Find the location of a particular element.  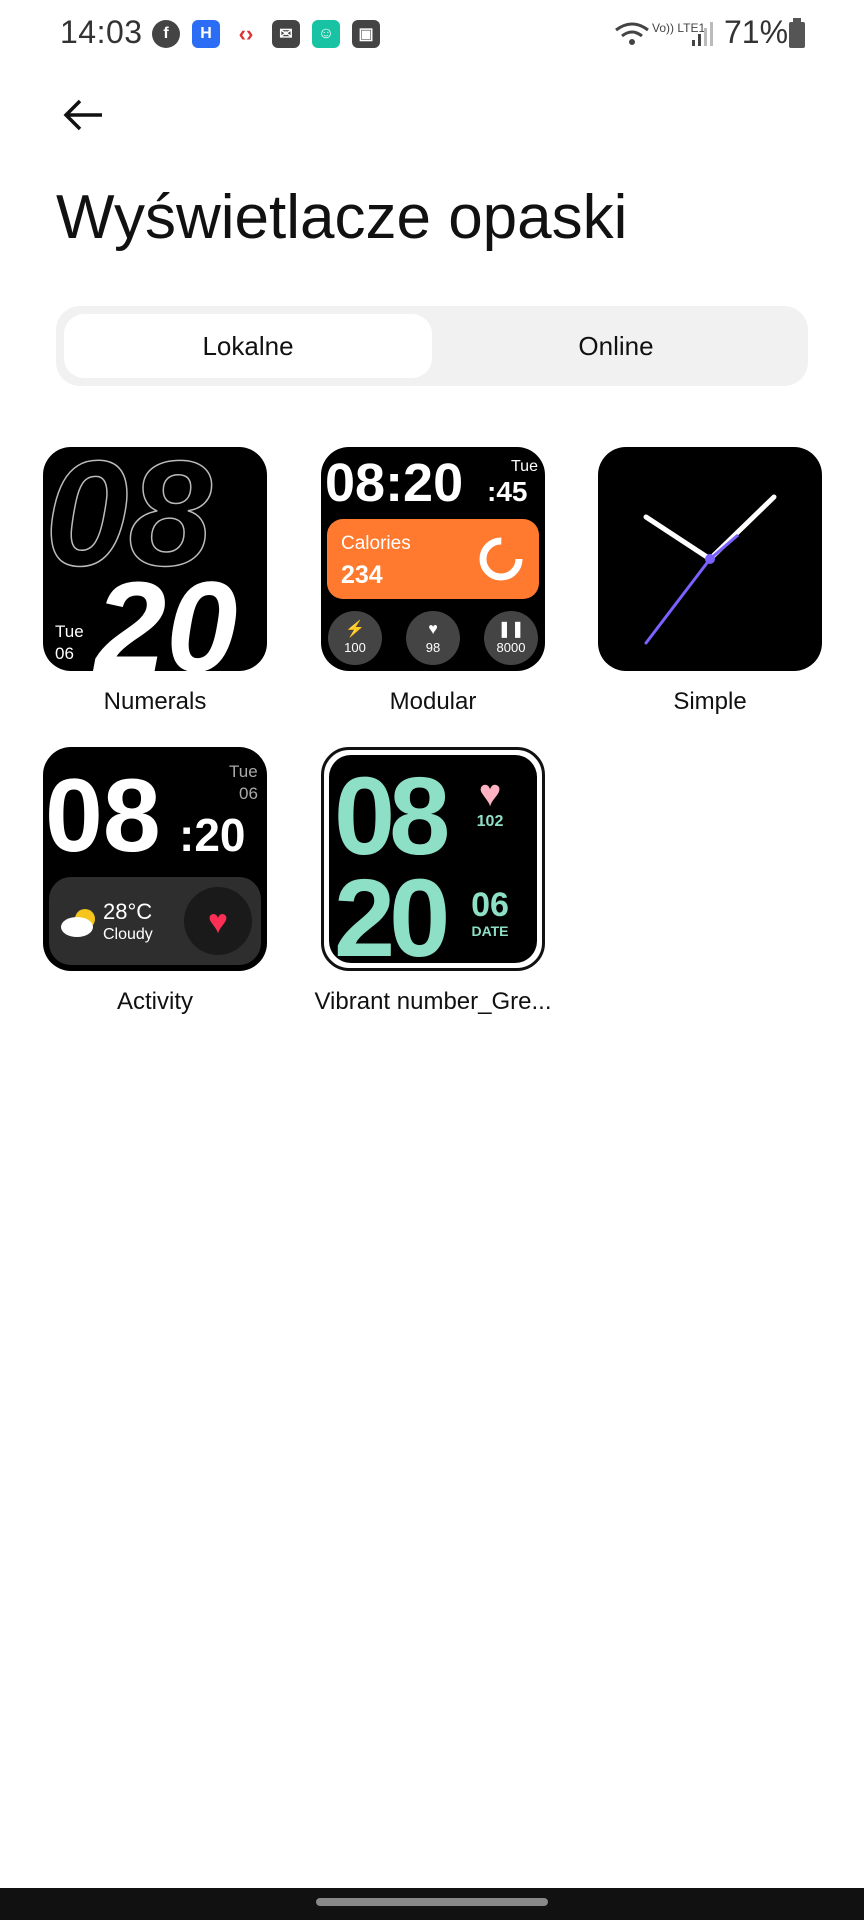

face-simple is located at coordinates (710, 559).